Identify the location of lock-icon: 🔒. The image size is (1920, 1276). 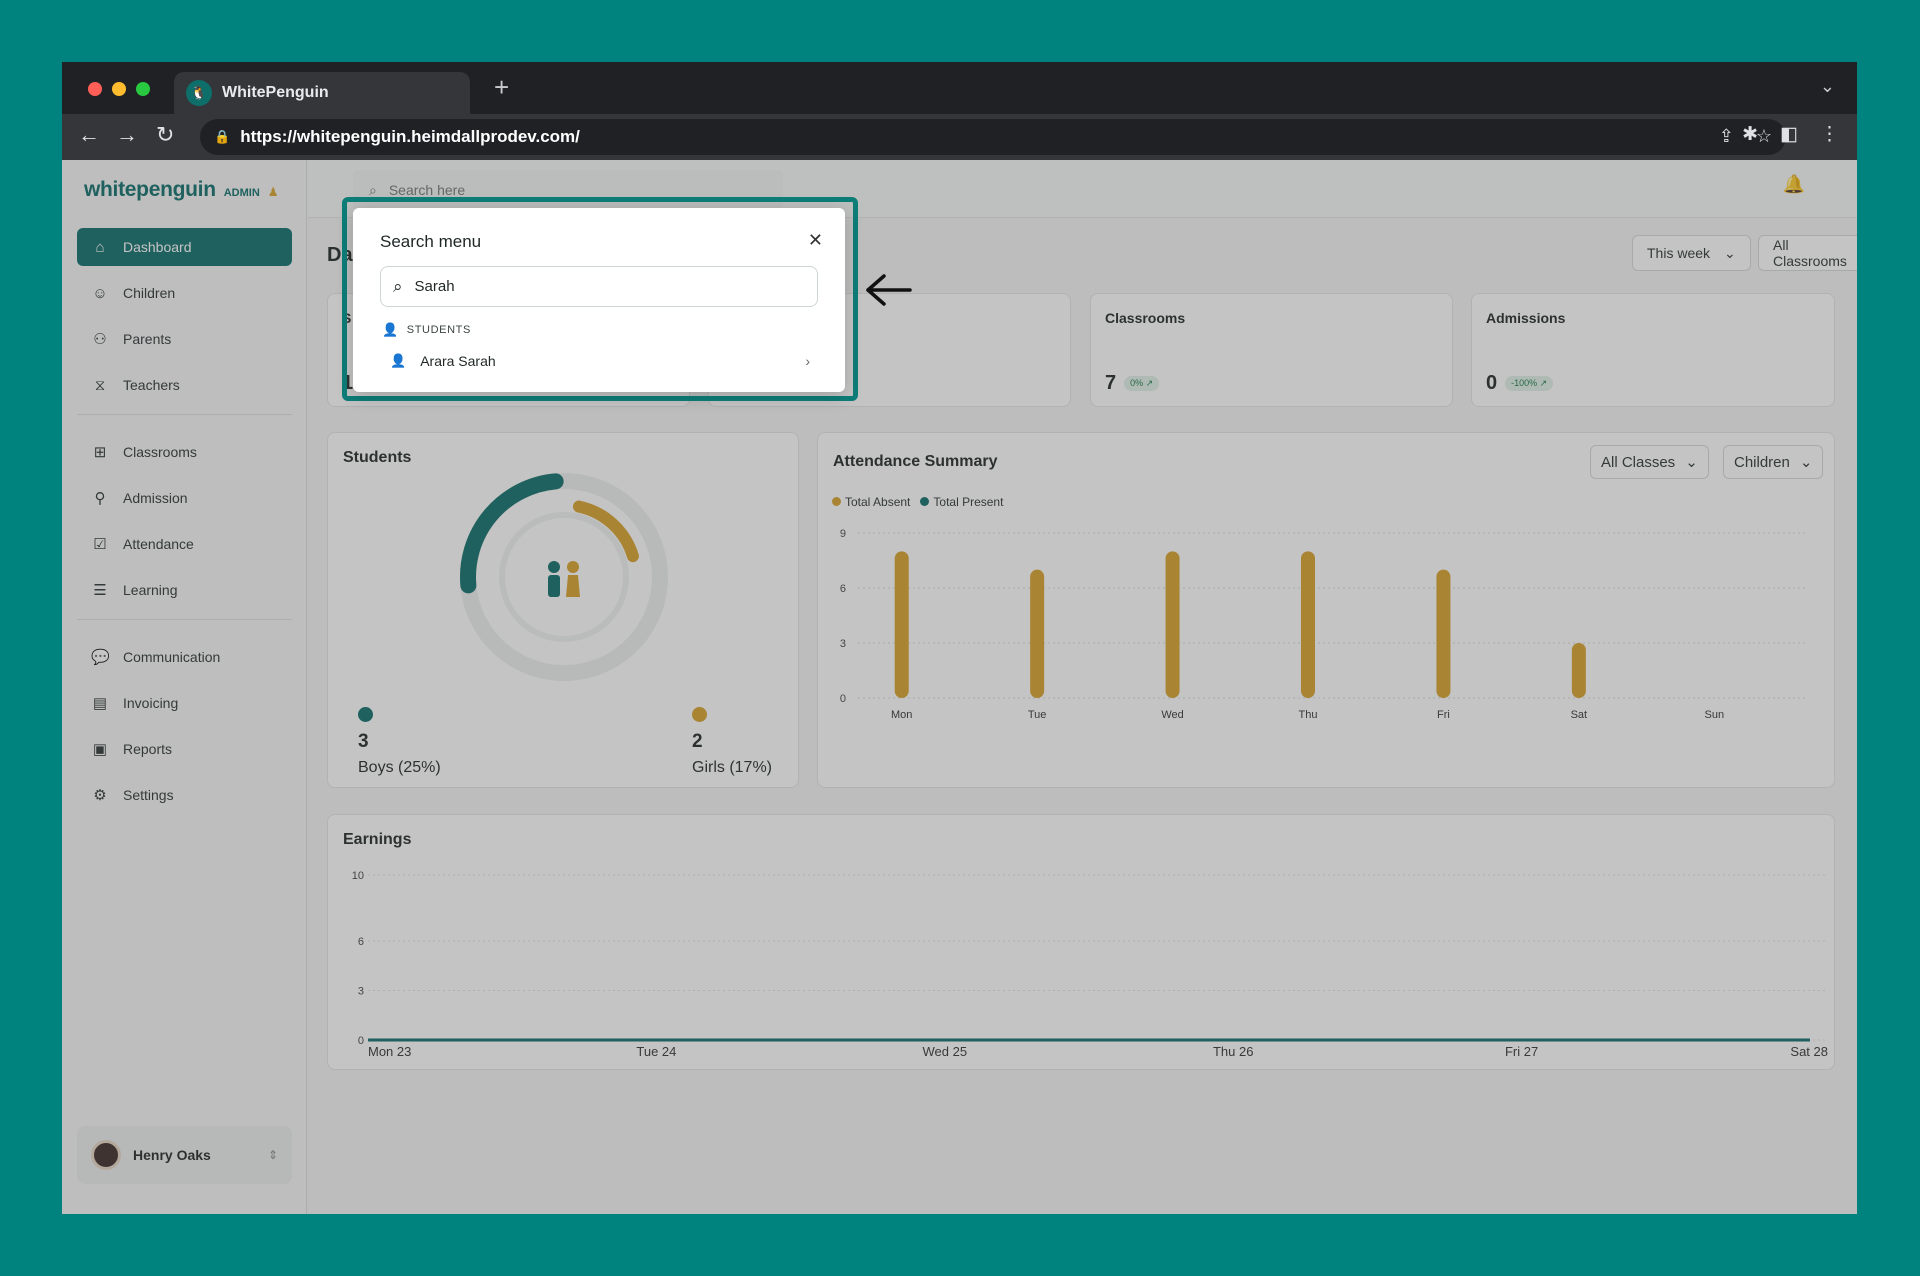
(222, 136).